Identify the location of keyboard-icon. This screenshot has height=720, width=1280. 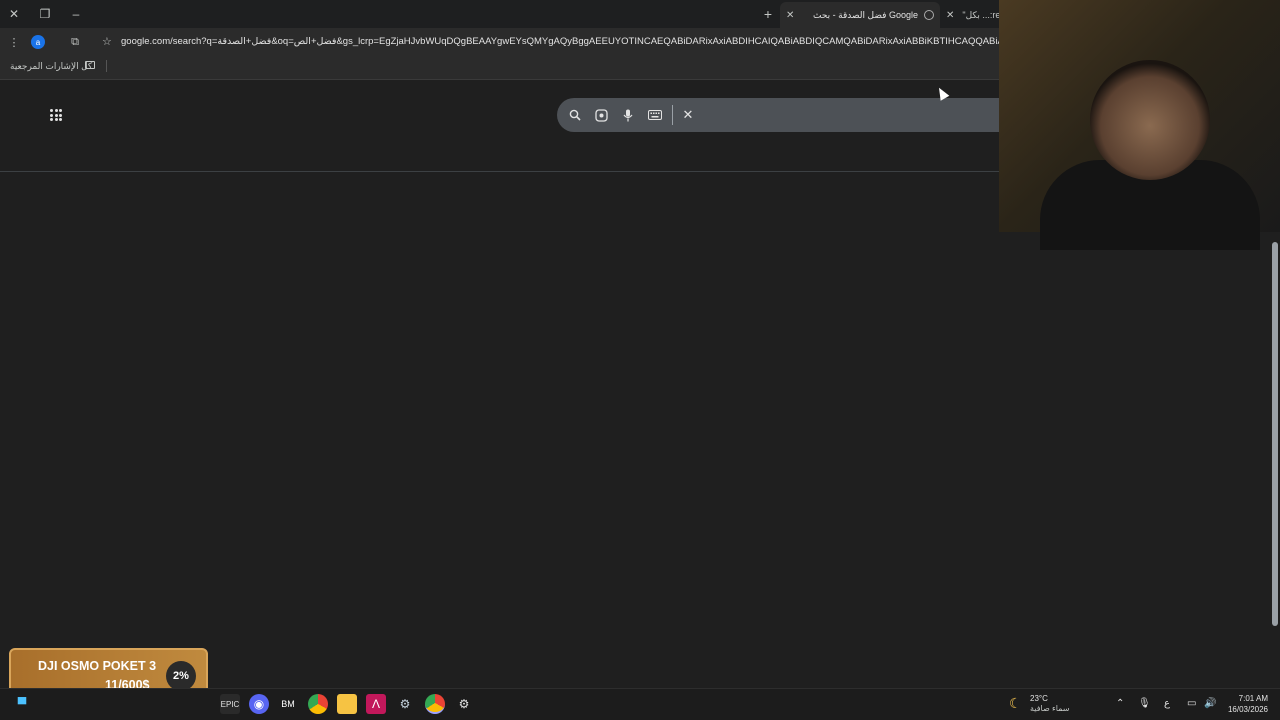
(655, 115).